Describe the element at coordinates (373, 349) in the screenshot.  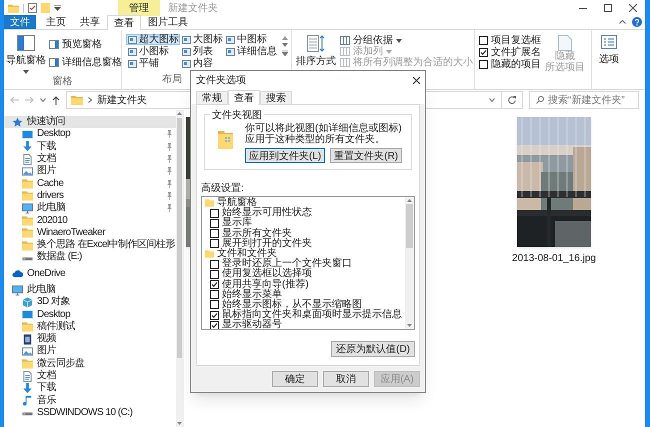
I see `restore-defaults-button: 还原为默认值(D)` at that location.